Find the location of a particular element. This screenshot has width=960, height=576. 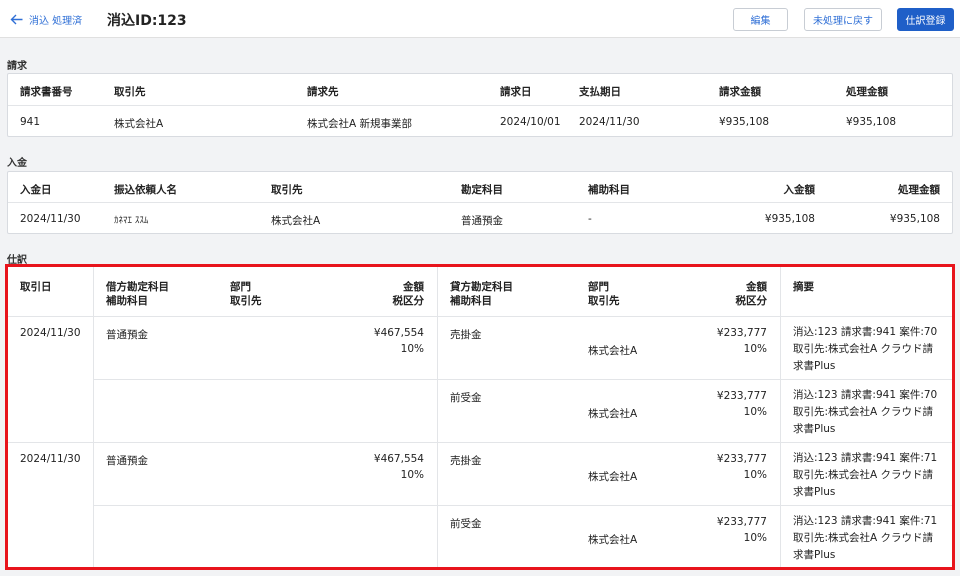

column-header: 請求先 is located at coordinates (323, 92).